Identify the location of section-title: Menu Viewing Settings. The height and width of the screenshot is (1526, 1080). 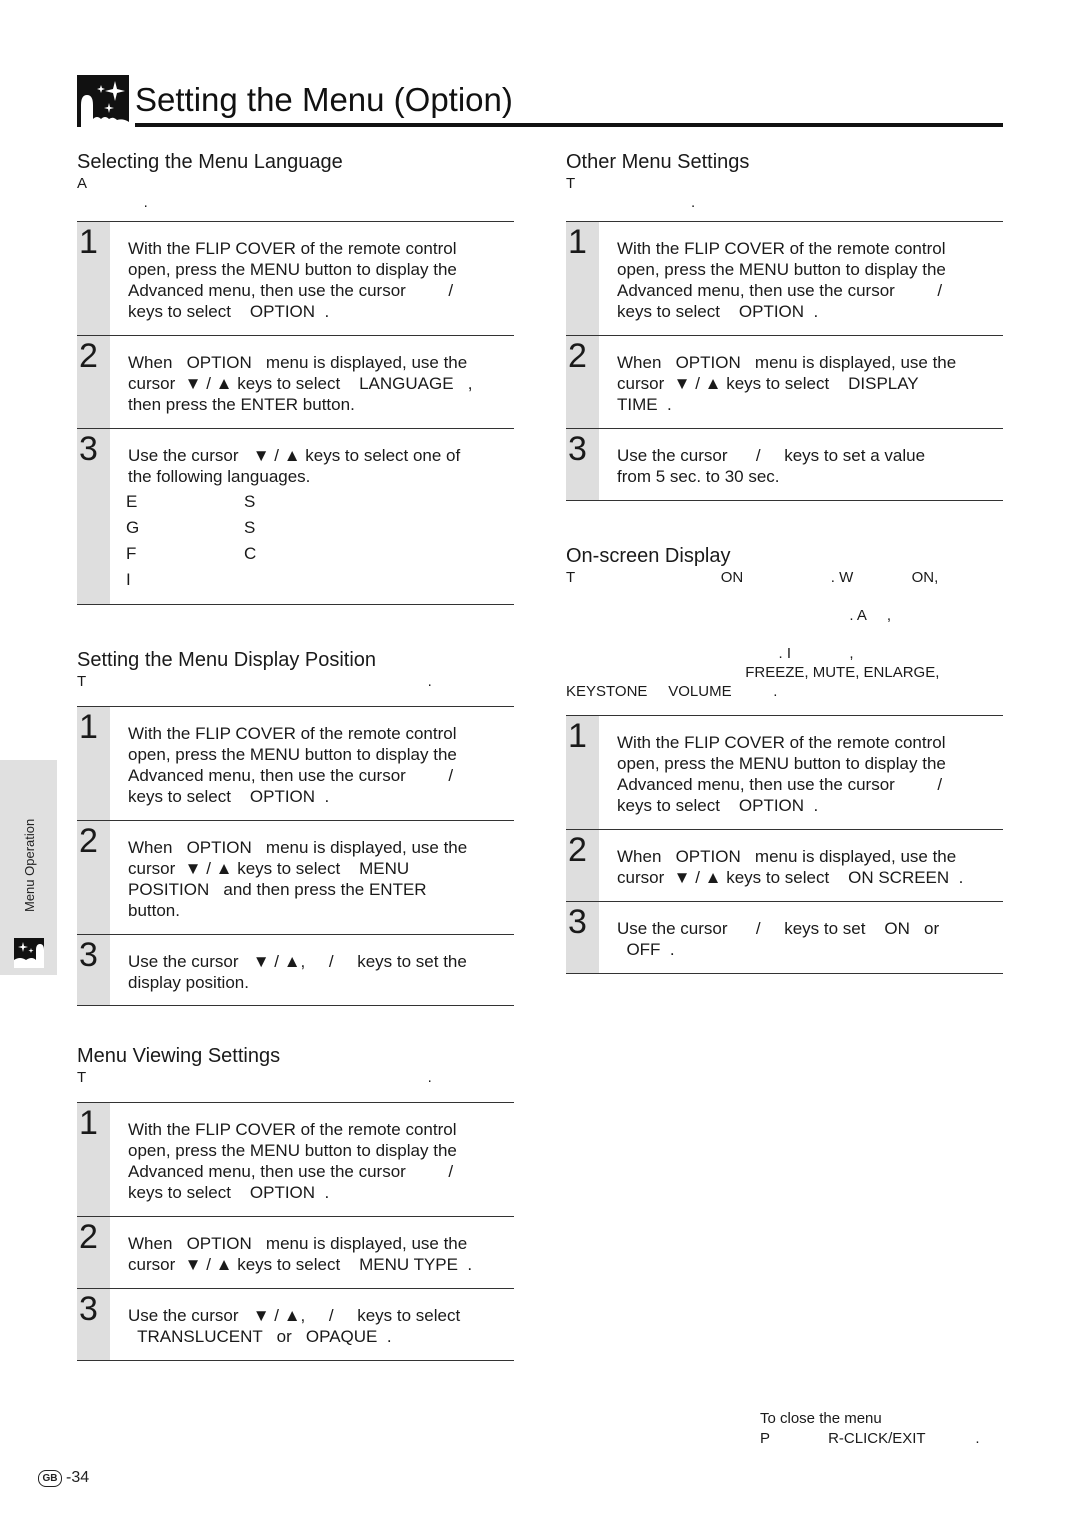
(179, 1056).